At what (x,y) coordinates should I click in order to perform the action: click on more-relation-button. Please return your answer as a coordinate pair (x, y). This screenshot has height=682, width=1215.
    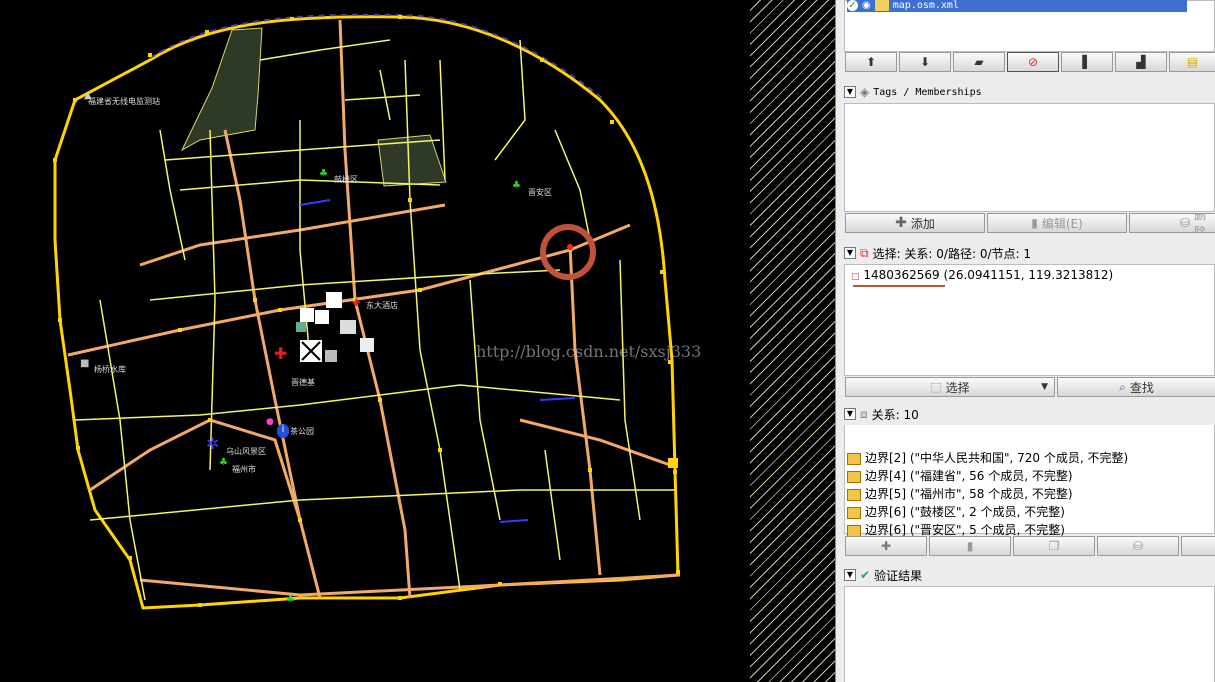
    Looking at the image, I should click on (1198, 546).